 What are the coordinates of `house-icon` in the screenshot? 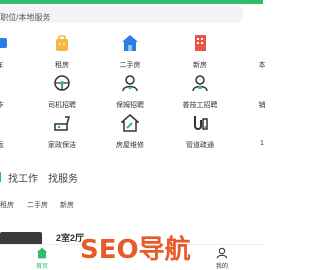 It's located at (130, 43).